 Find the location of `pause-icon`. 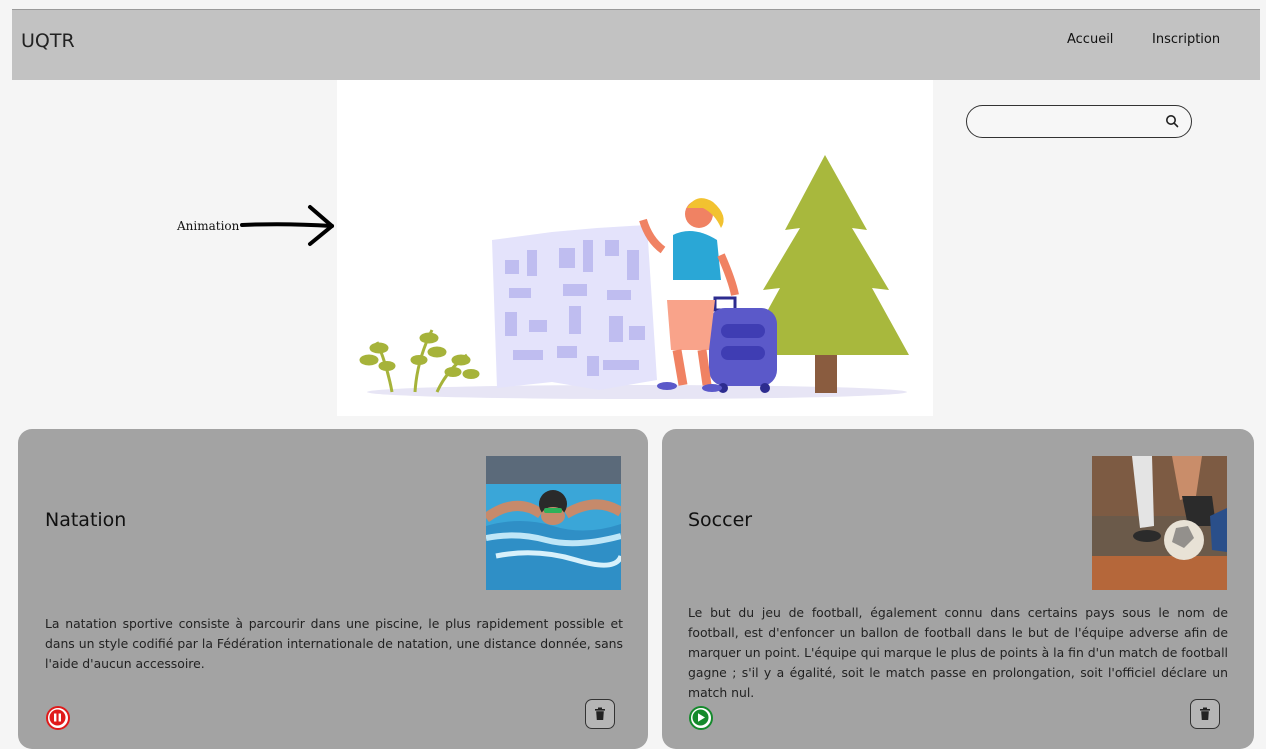

pause-icon is located at coordinates (57, 717).